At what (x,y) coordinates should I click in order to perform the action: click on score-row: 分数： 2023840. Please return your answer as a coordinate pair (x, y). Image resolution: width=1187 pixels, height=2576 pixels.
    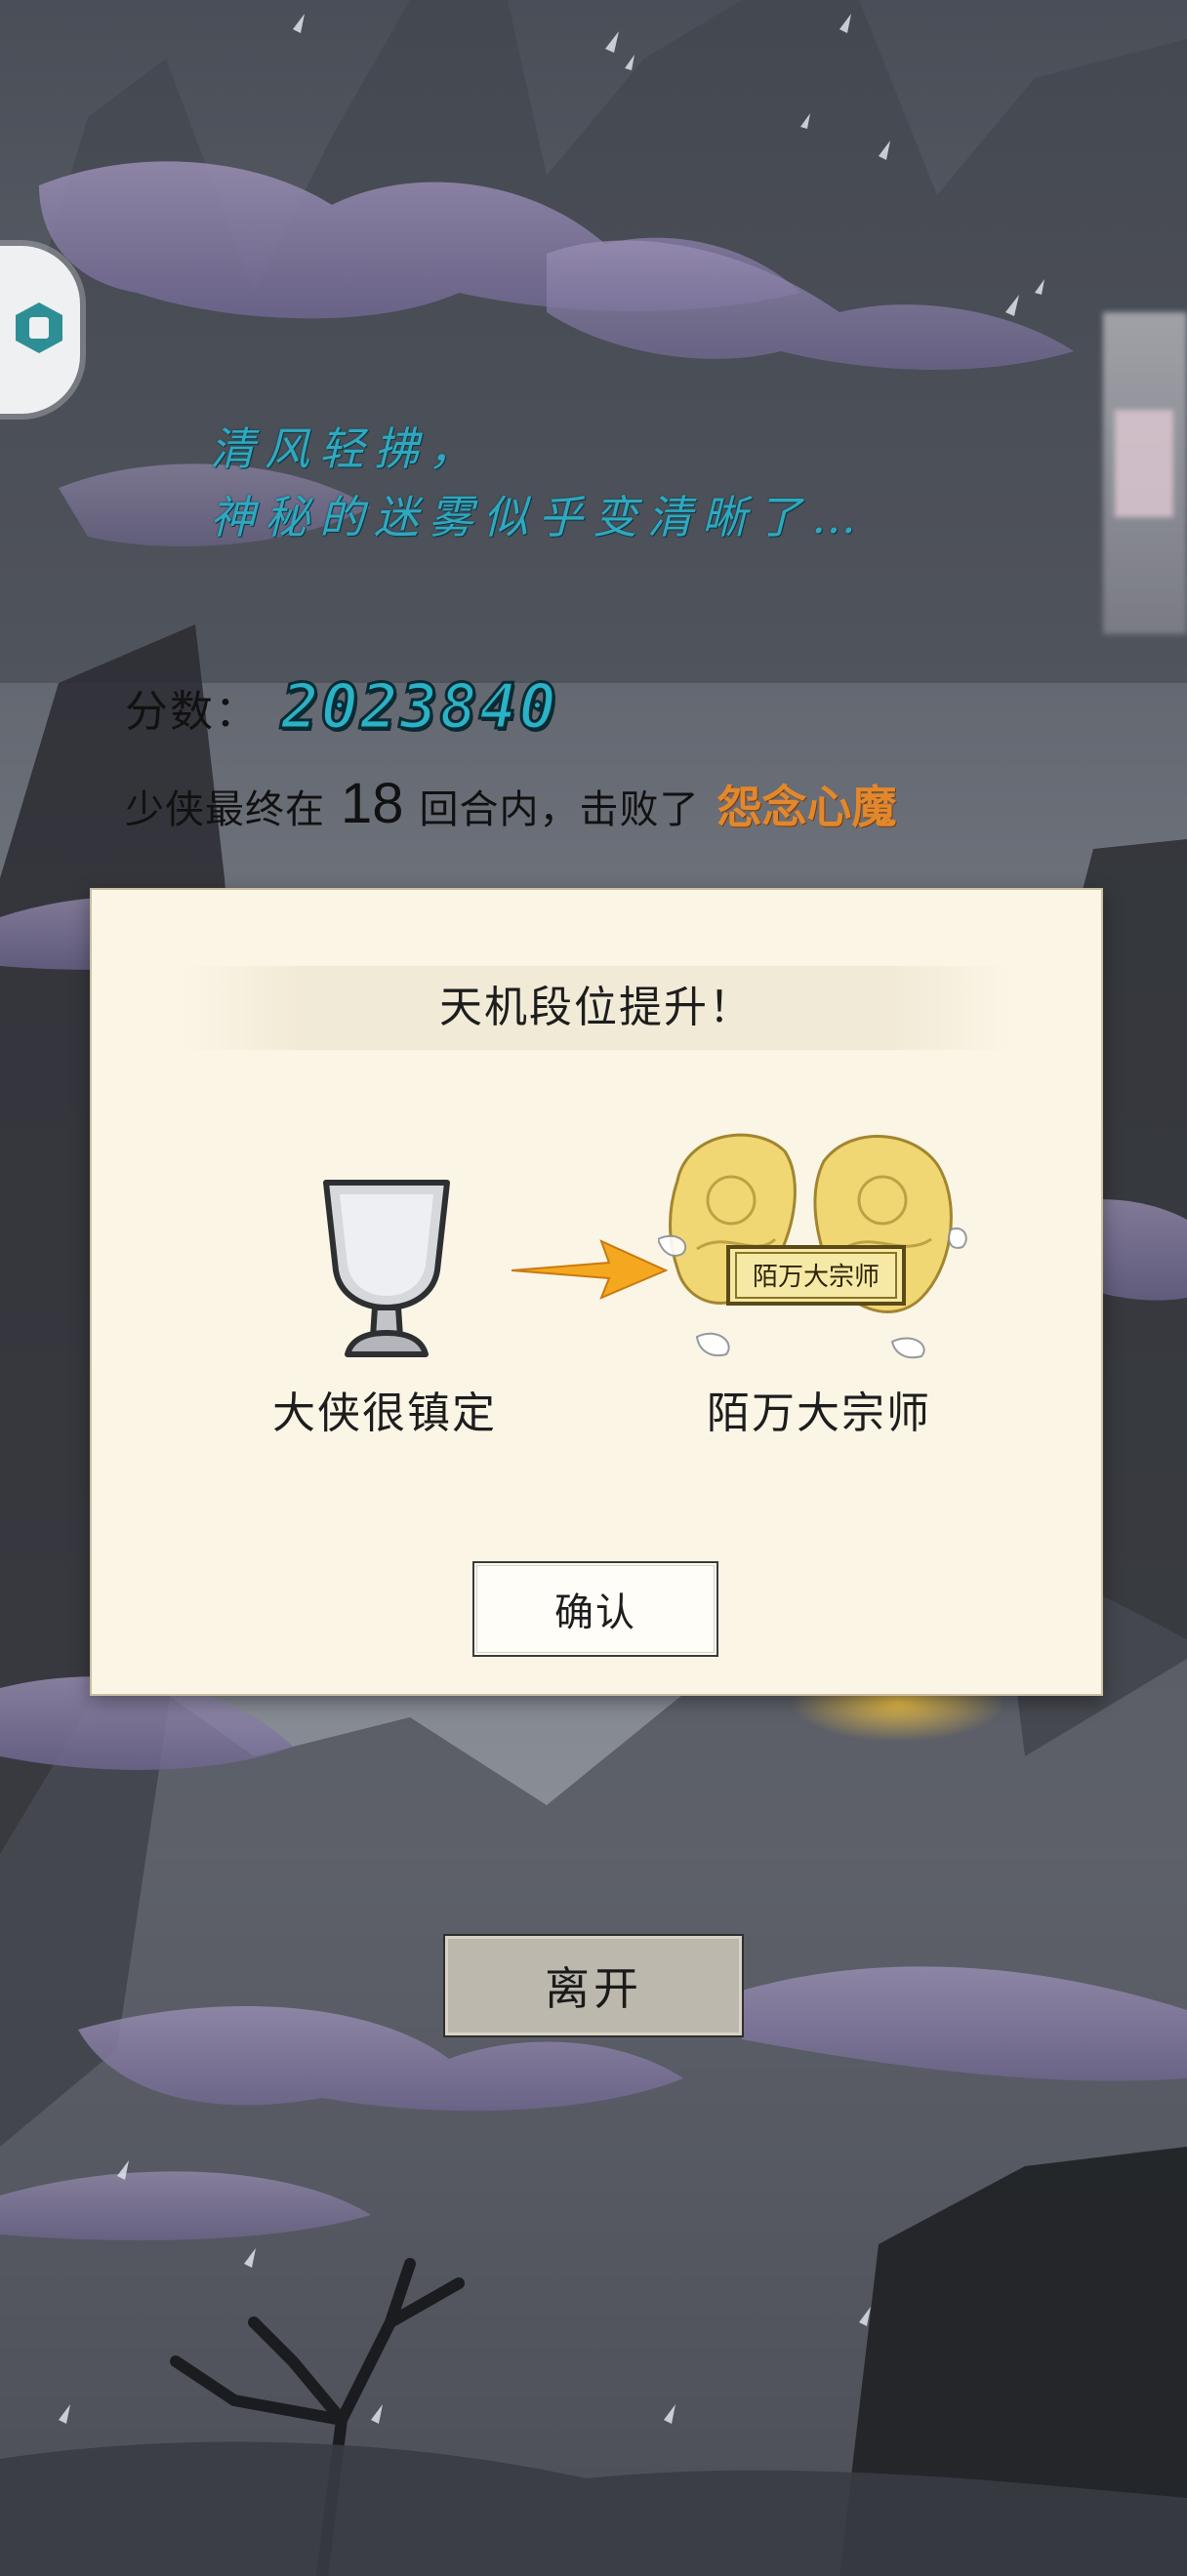
    Looking at the image, I should click on (341, 707).